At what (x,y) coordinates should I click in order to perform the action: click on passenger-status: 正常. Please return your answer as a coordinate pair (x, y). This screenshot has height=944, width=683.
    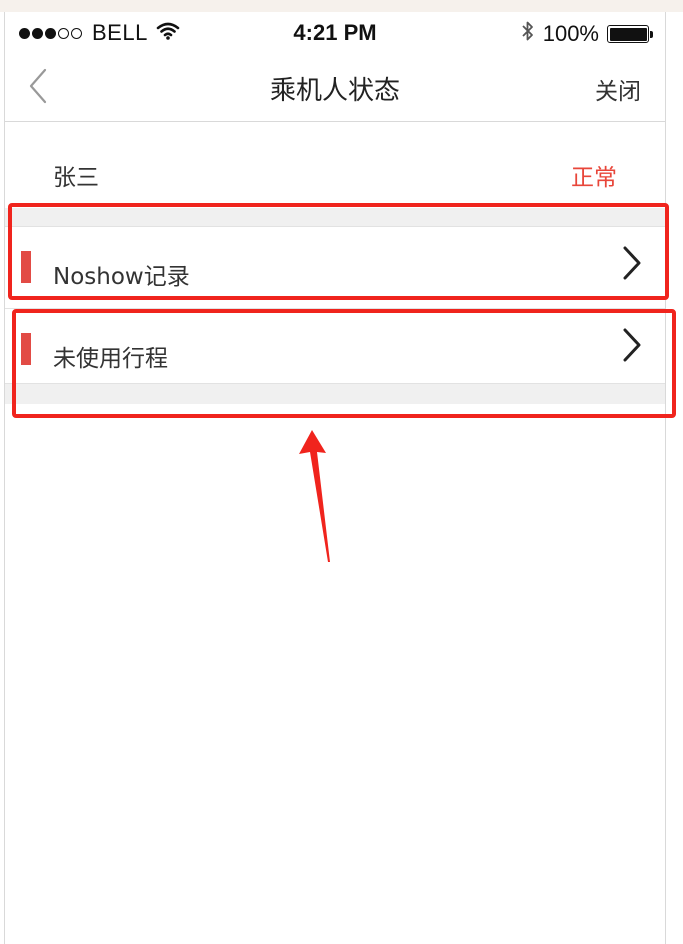
    Looking at the image, I should click on (594, 178).